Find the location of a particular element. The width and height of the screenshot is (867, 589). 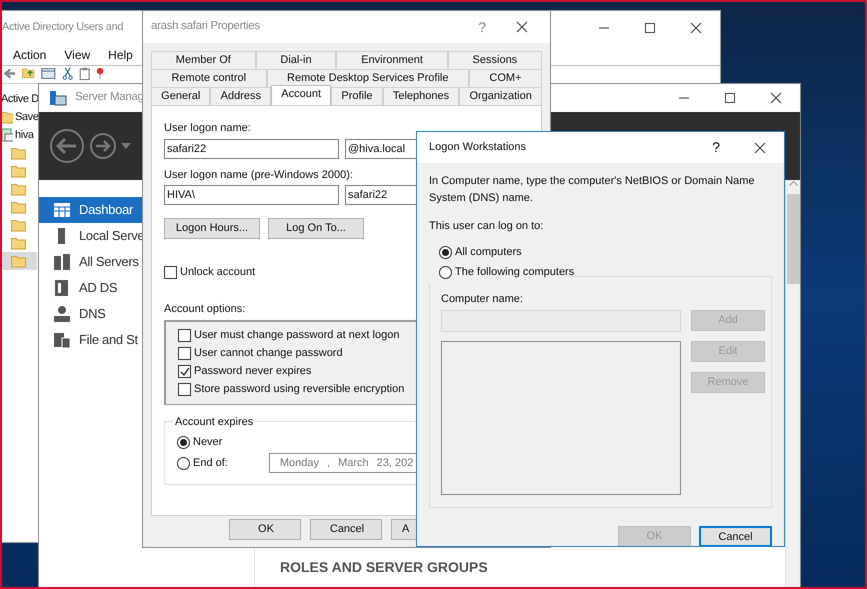

window-title: arash safari Properties is located at coordinates (205, 26).